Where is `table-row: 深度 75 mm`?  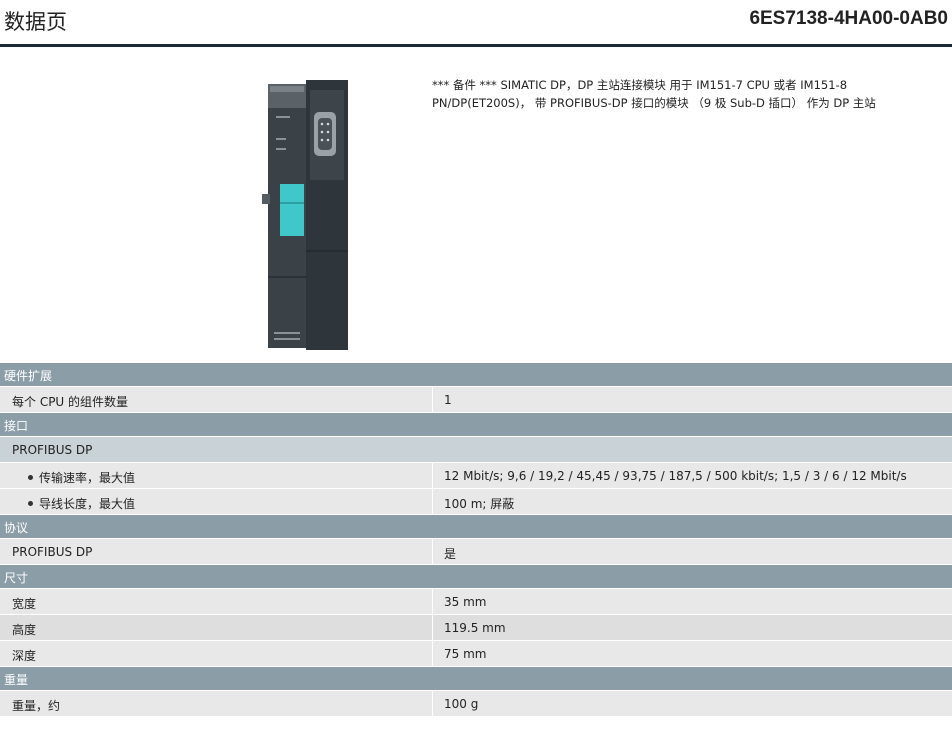
table-row: 深度 75 mm is located at coordinates (476, 654).